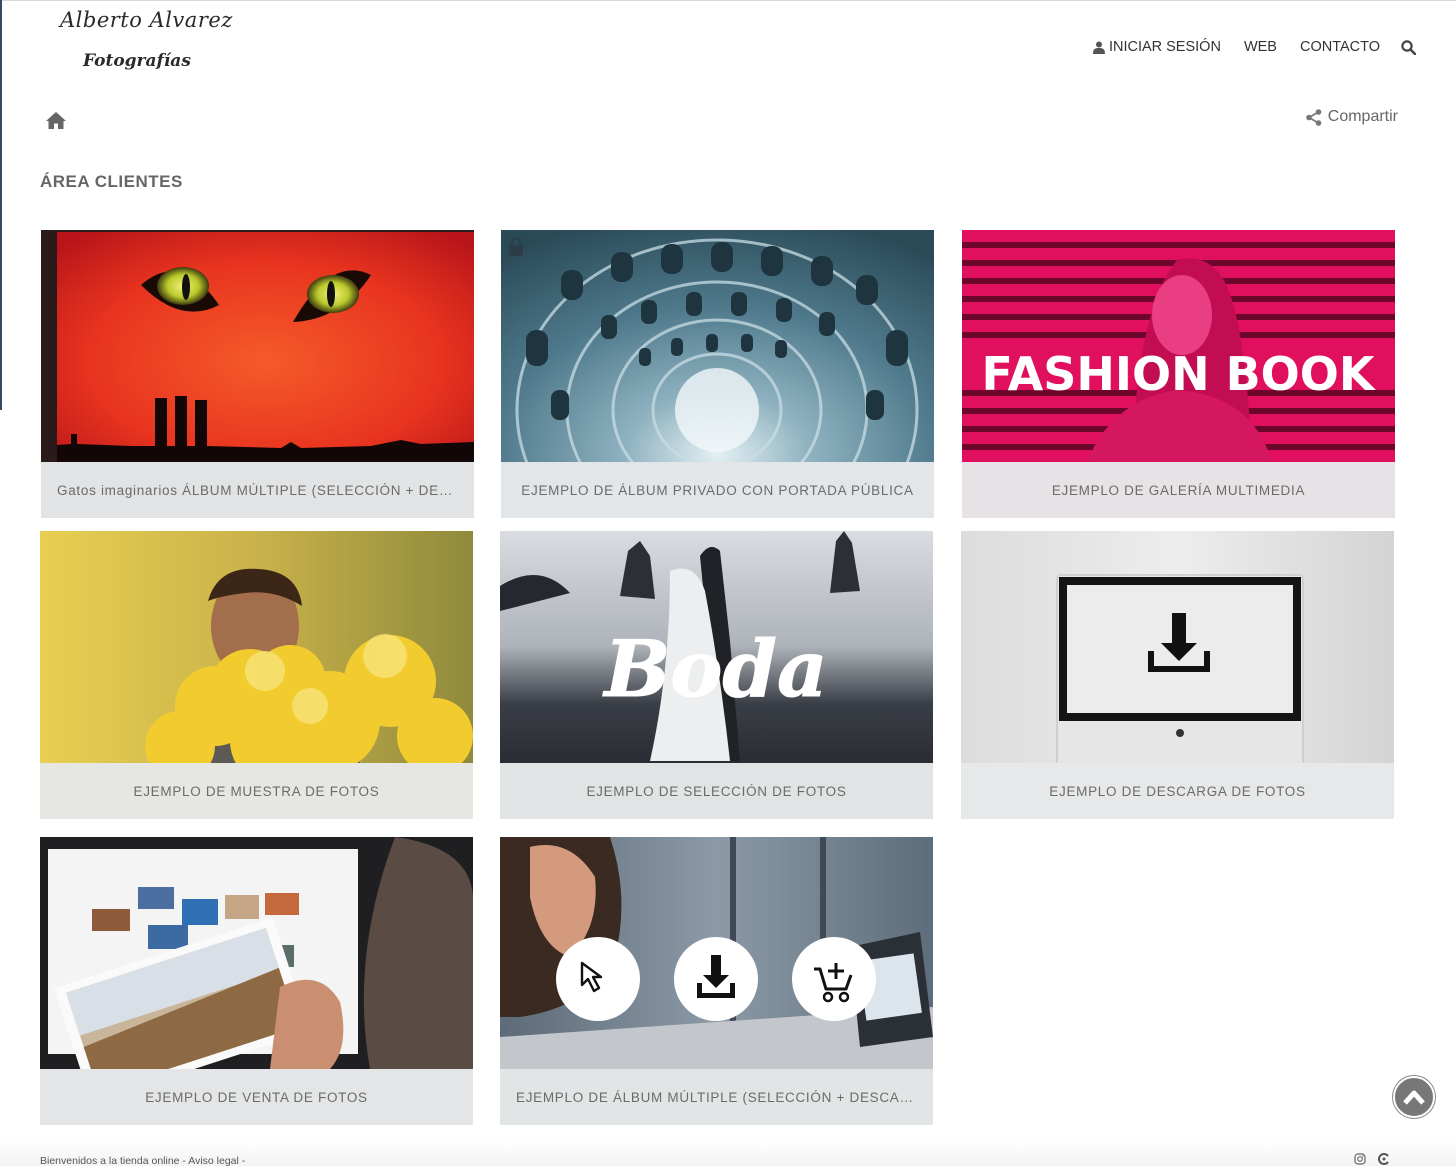  I want to click on album-card: Boda EJEMPLO DE SELECCIÓN DE FOTOS, so click(716, 675).